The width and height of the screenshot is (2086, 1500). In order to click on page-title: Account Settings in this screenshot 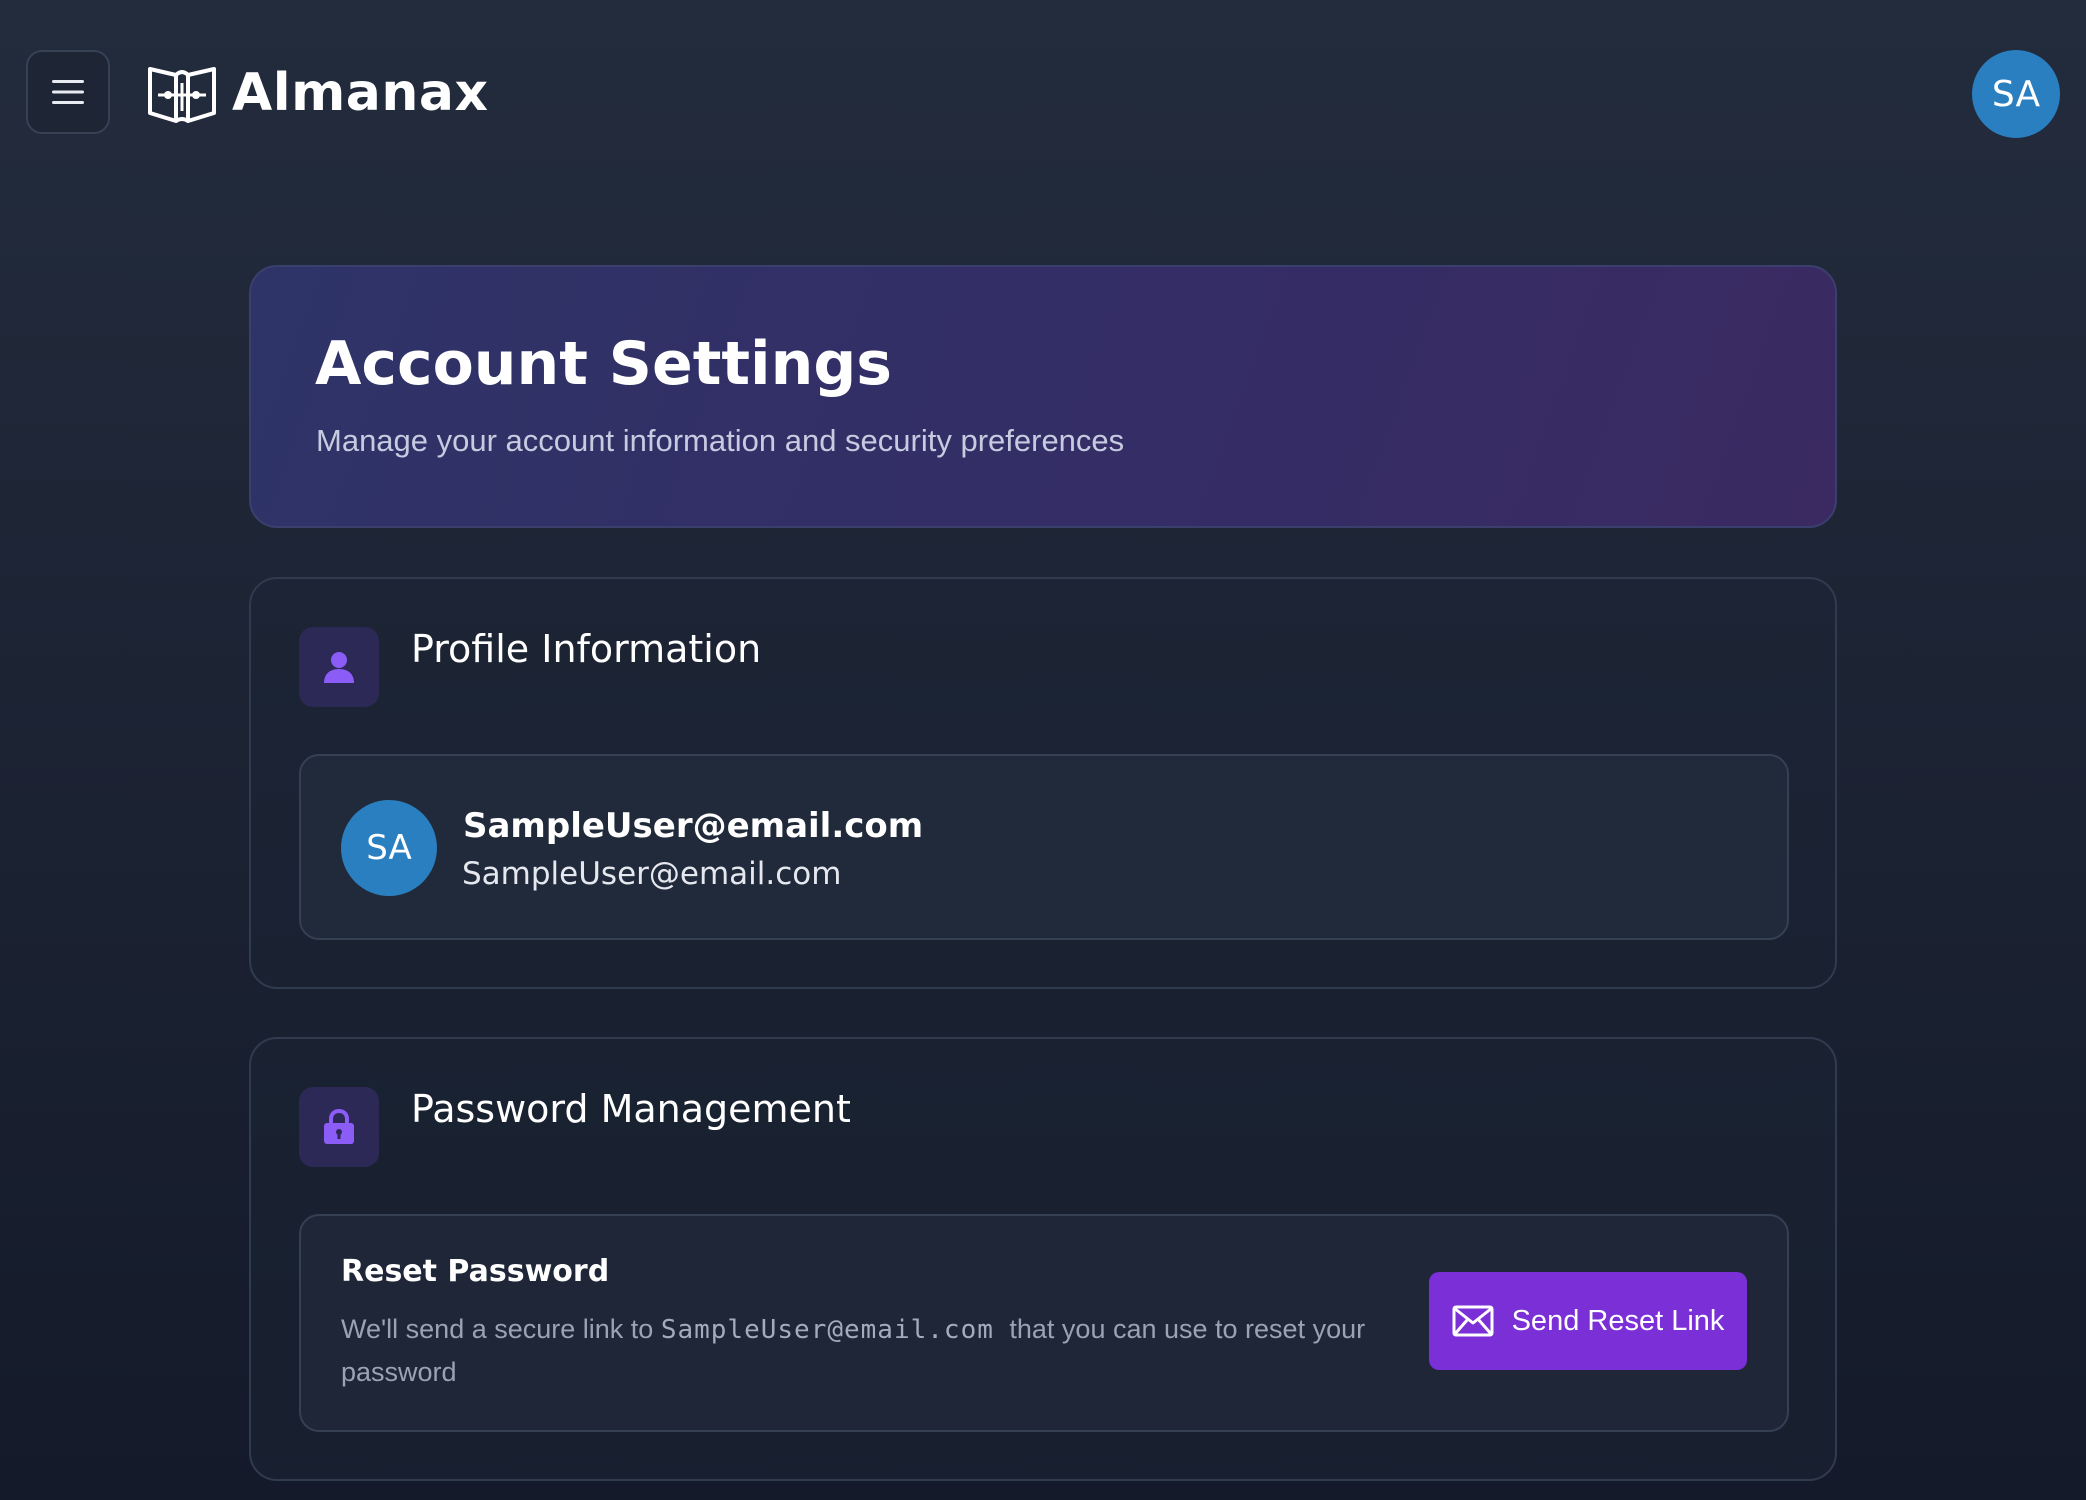, I will do `click(604, 364)`.